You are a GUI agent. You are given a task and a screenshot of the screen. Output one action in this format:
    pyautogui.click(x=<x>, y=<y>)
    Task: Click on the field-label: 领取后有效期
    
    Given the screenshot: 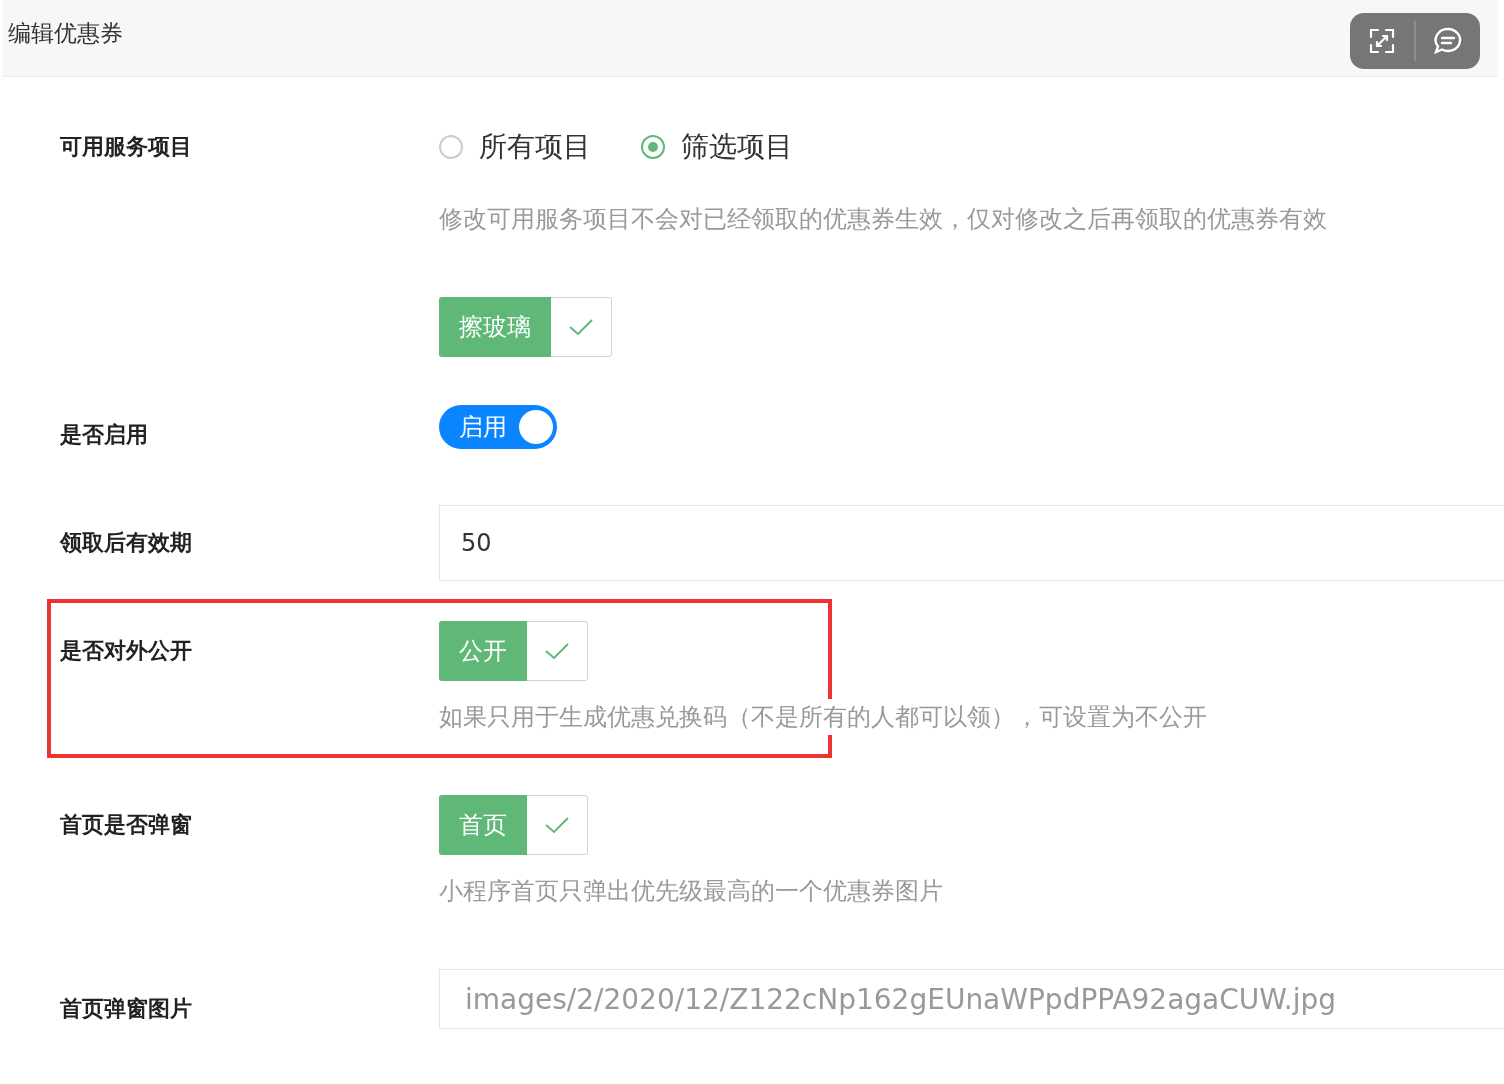 What is the action you would take?
    pyautogui.click(x=126, y=543)
    